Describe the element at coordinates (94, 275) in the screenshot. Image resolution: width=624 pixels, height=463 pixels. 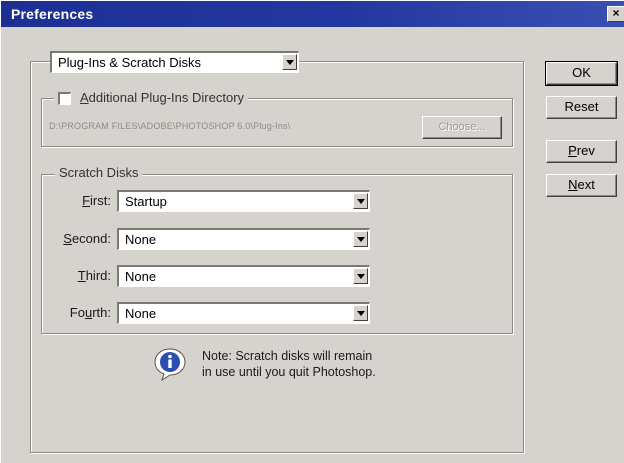
I see `scratch-third-label: Third:` at that location.